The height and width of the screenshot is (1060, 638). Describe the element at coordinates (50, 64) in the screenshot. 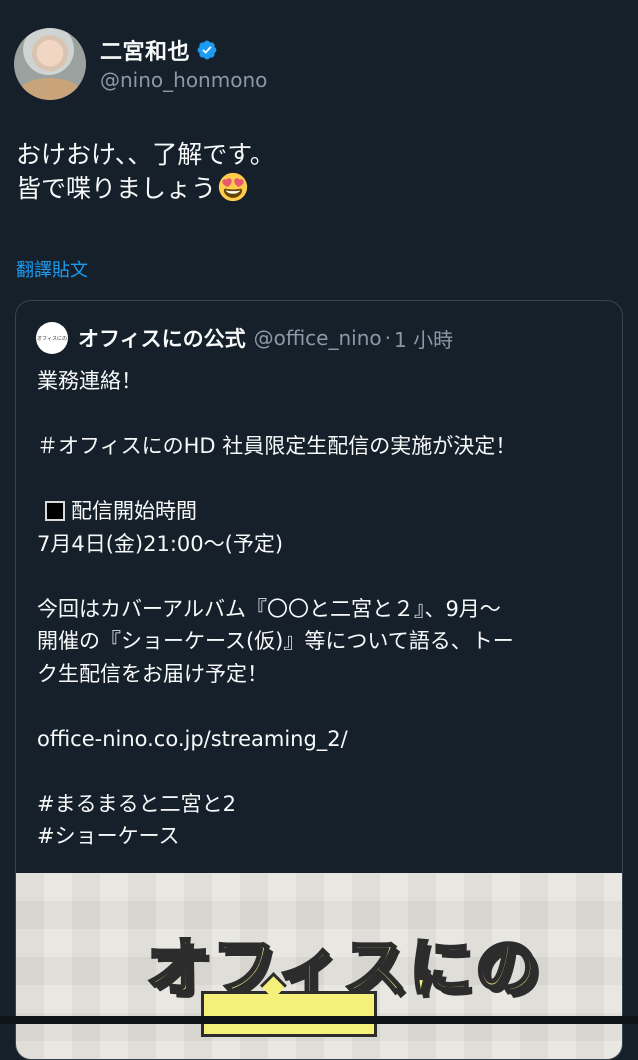

I see `avatar` at that location.